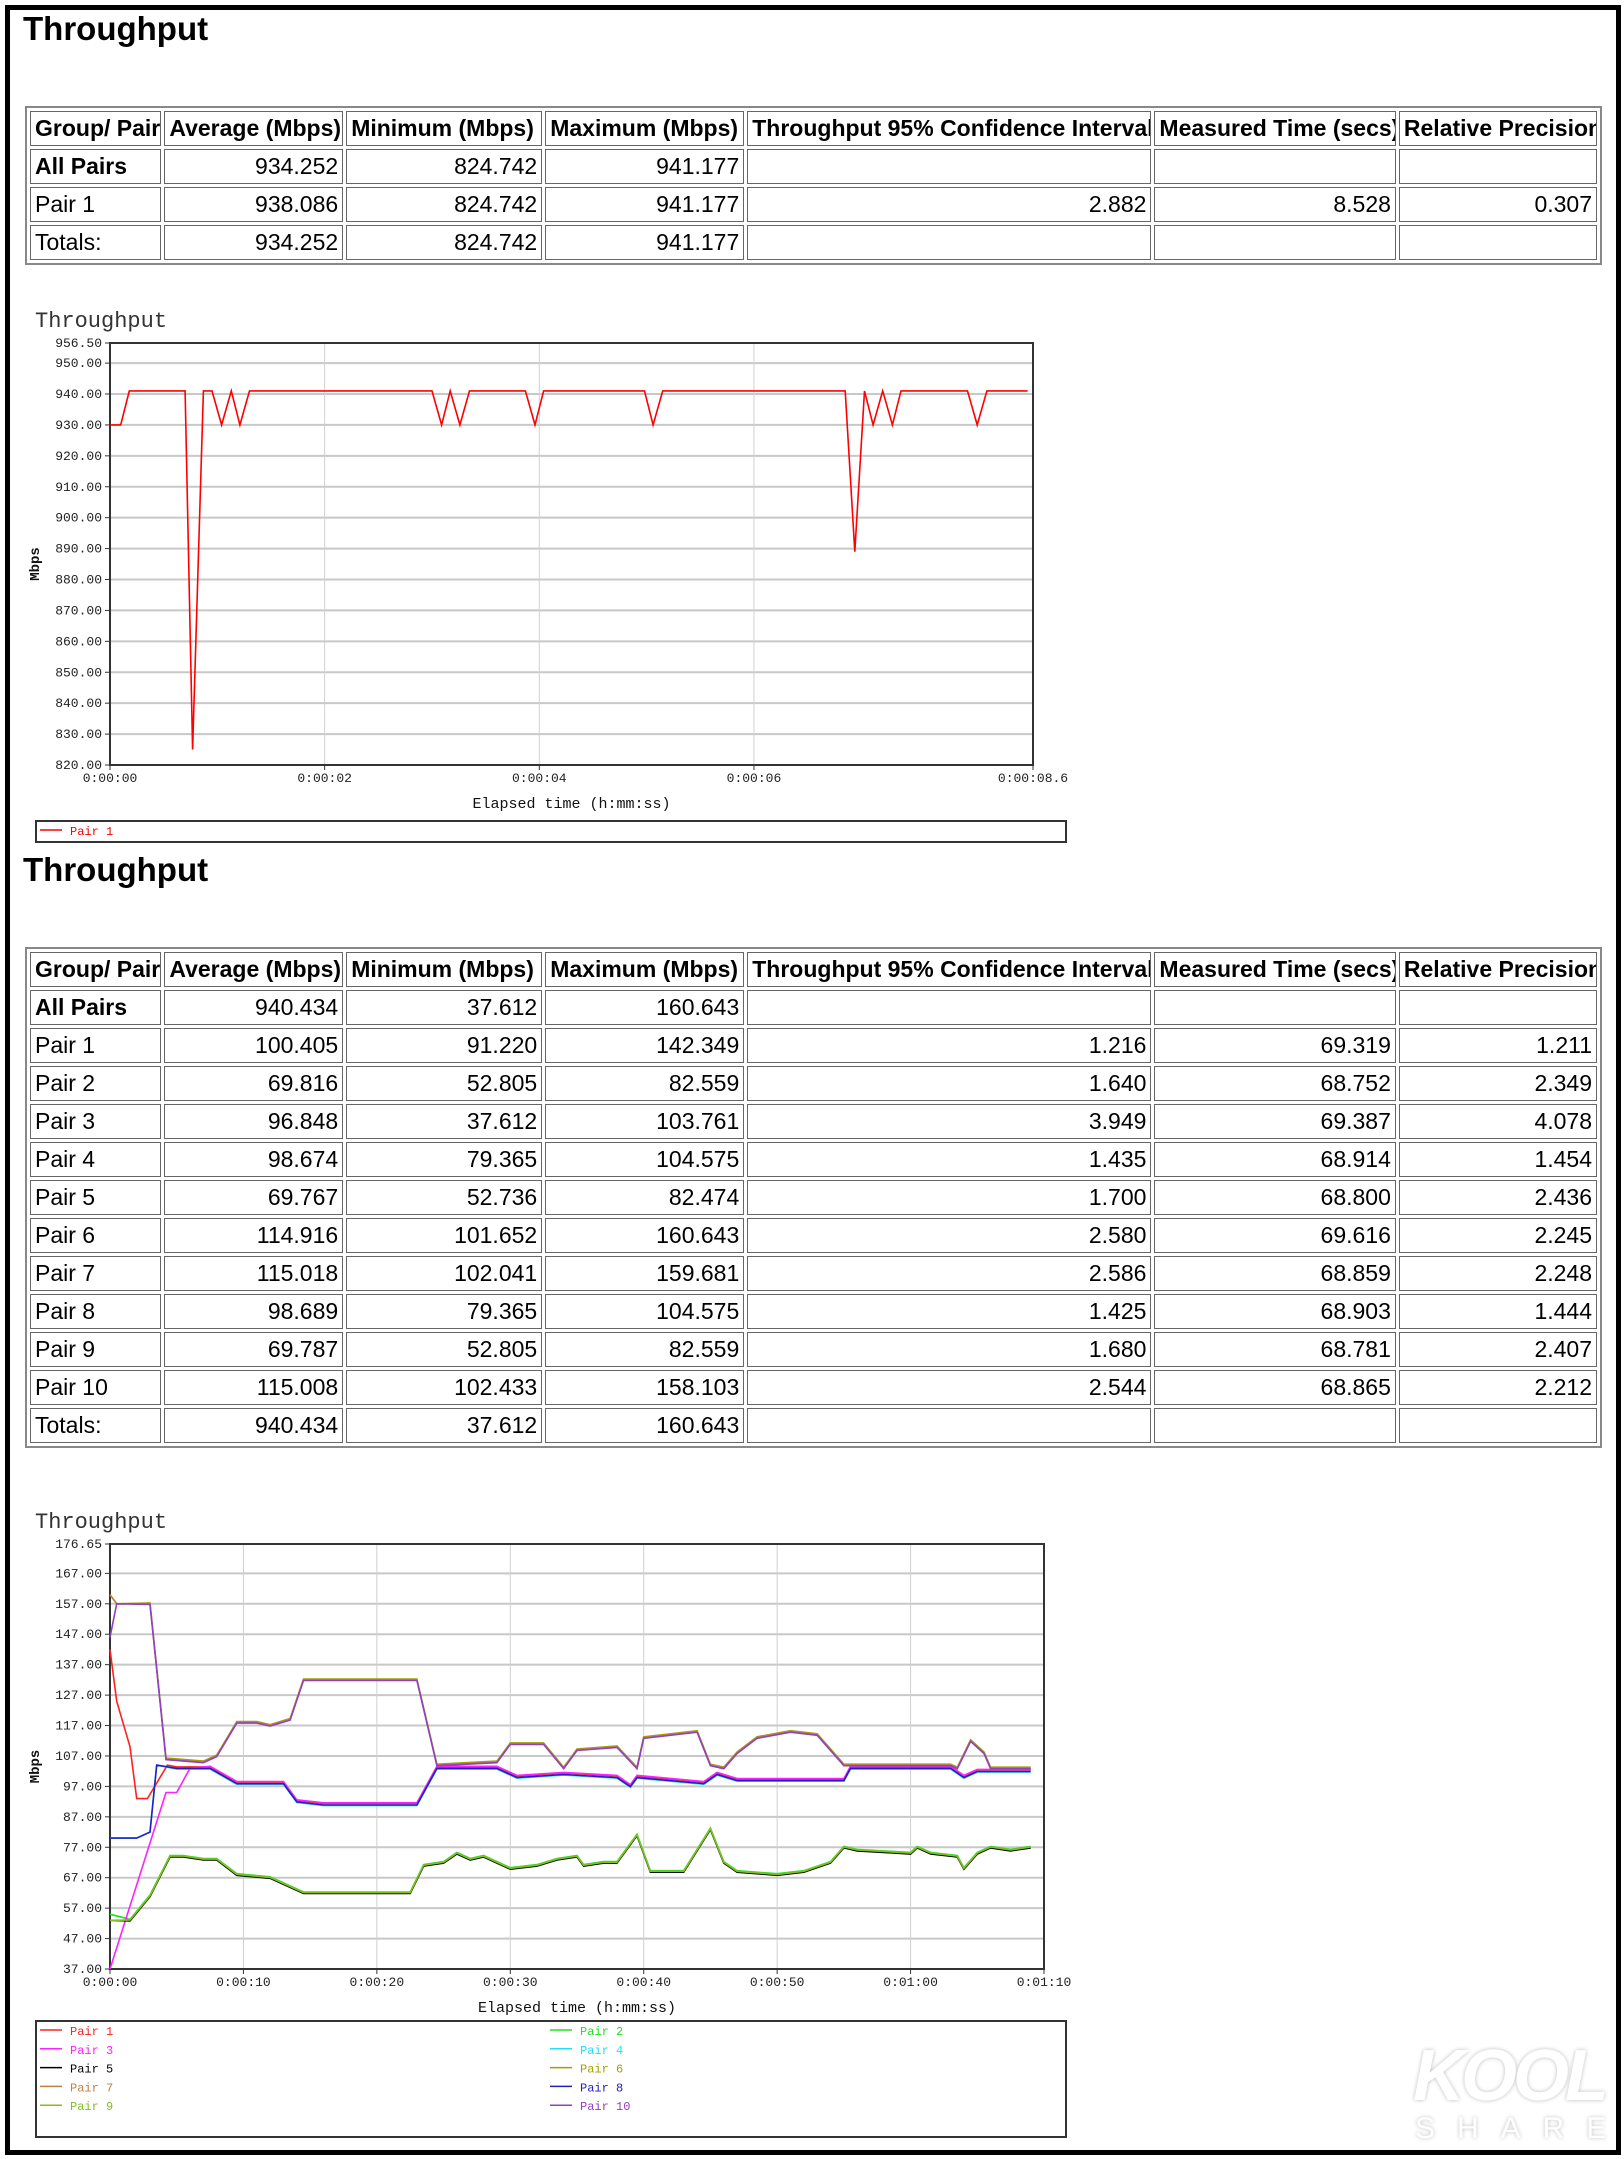 The width and height of the screenshot is (1624, 2159). I want to click on column-header: Minimum (Mbps), so click(444, 969).